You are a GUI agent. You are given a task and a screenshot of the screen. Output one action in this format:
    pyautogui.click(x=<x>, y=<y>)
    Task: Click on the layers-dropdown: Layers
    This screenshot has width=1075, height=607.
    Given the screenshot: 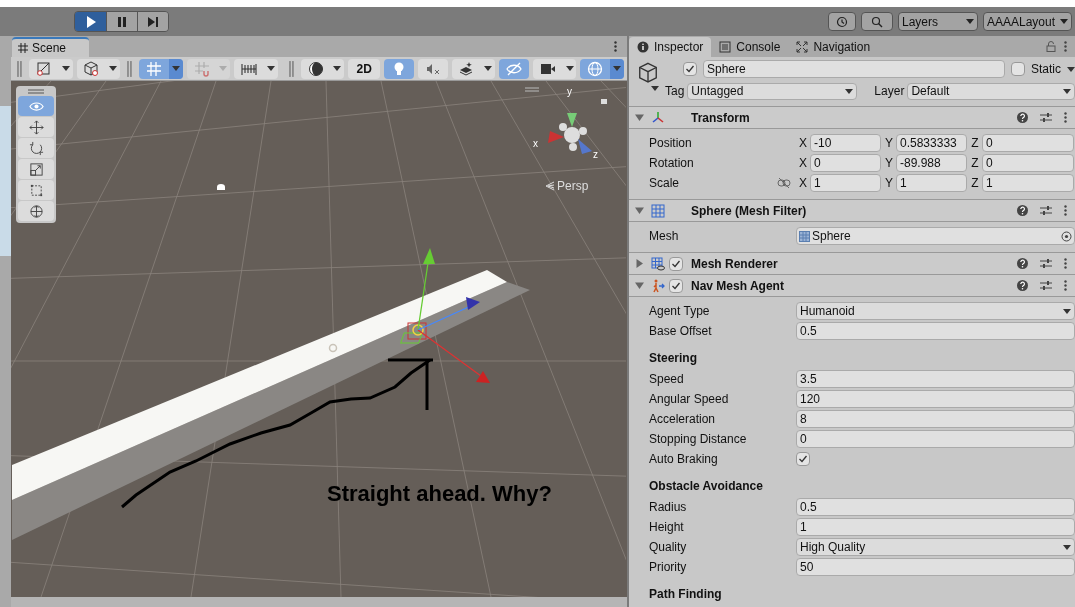 What is the action you would take?
    pyautogui.click(x=938, y=21)
    